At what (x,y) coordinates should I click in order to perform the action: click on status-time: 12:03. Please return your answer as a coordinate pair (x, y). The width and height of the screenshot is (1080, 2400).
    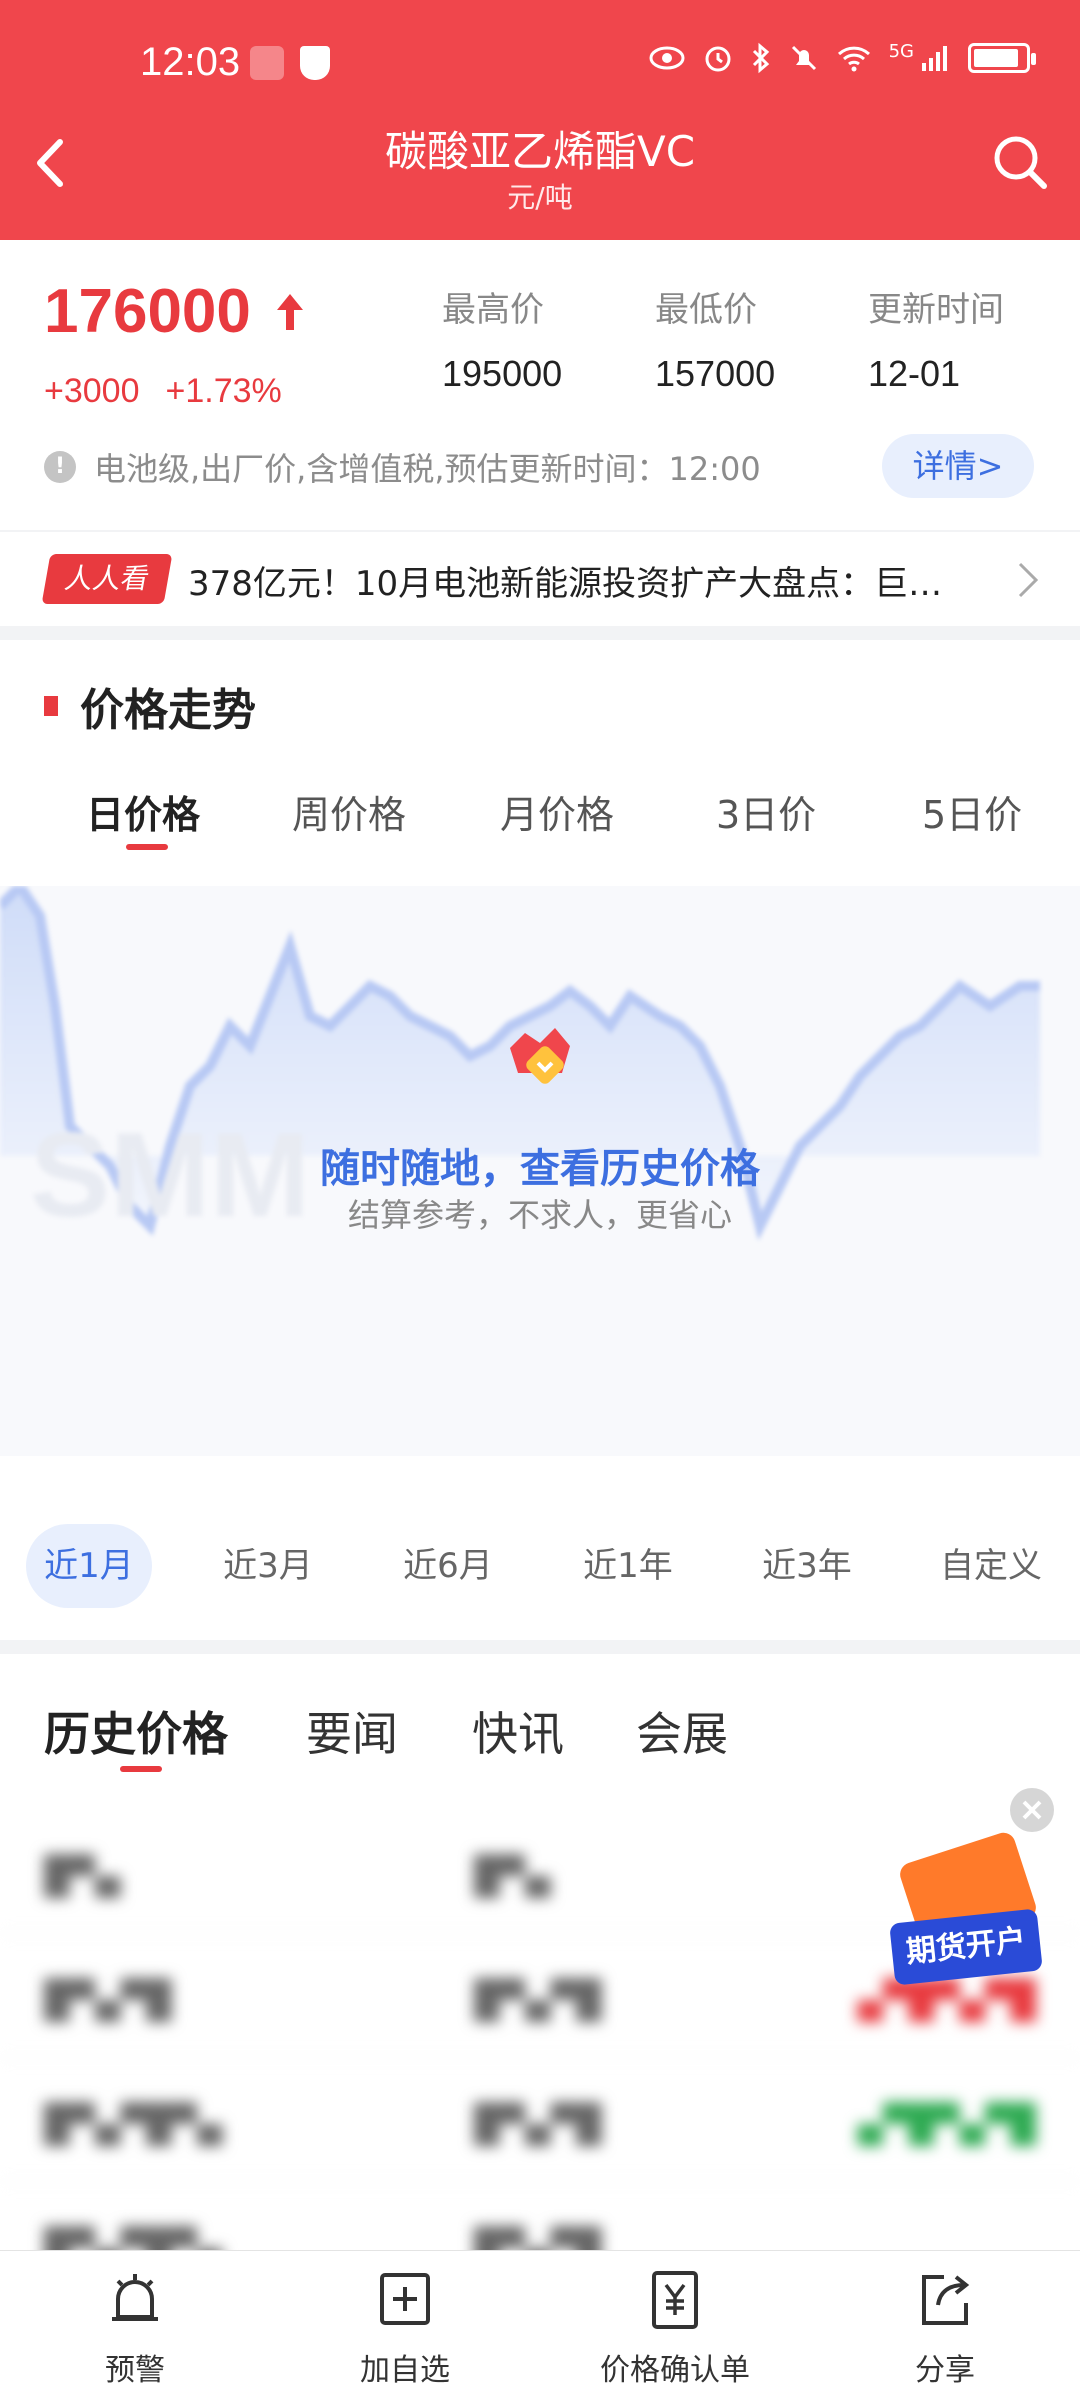
    Looking at the image, I should click on (190, 62).